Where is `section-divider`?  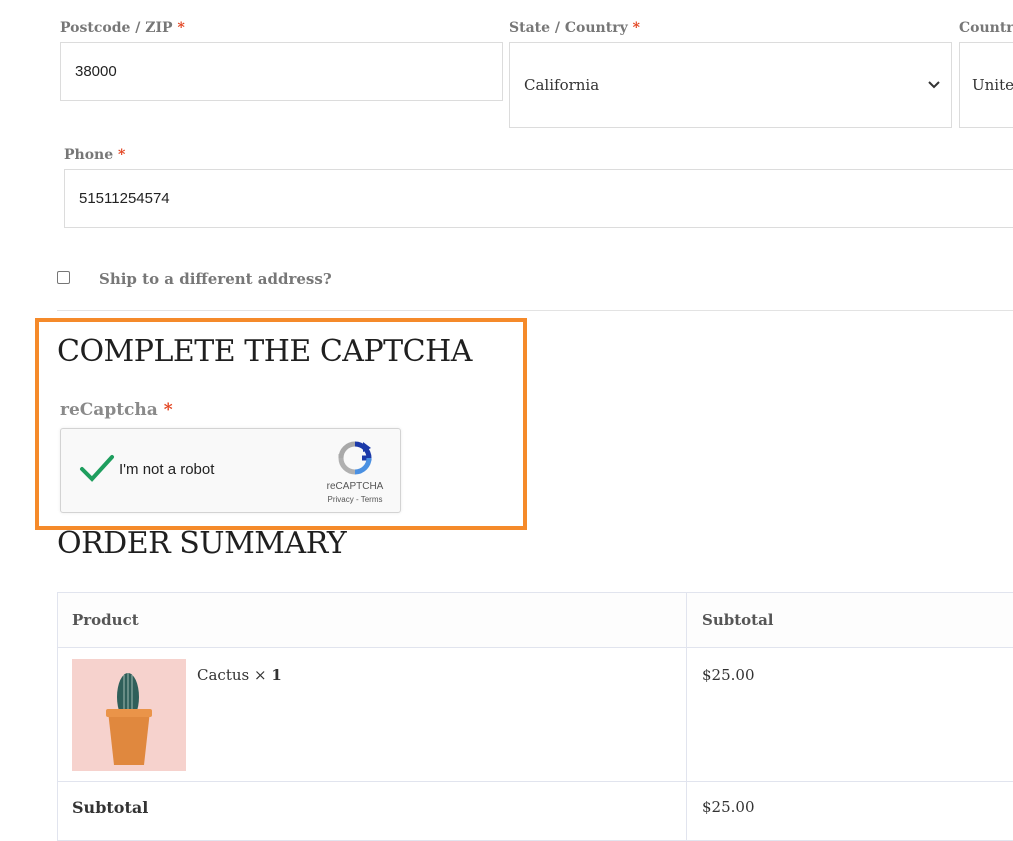
section-divider is located at coordinates (535, 310).